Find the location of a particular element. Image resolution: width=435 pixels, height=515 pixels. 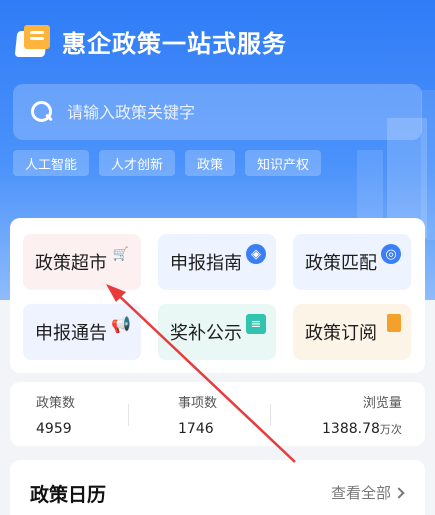

view-all-label: 查看全部 is located at coordinates (360, 493).